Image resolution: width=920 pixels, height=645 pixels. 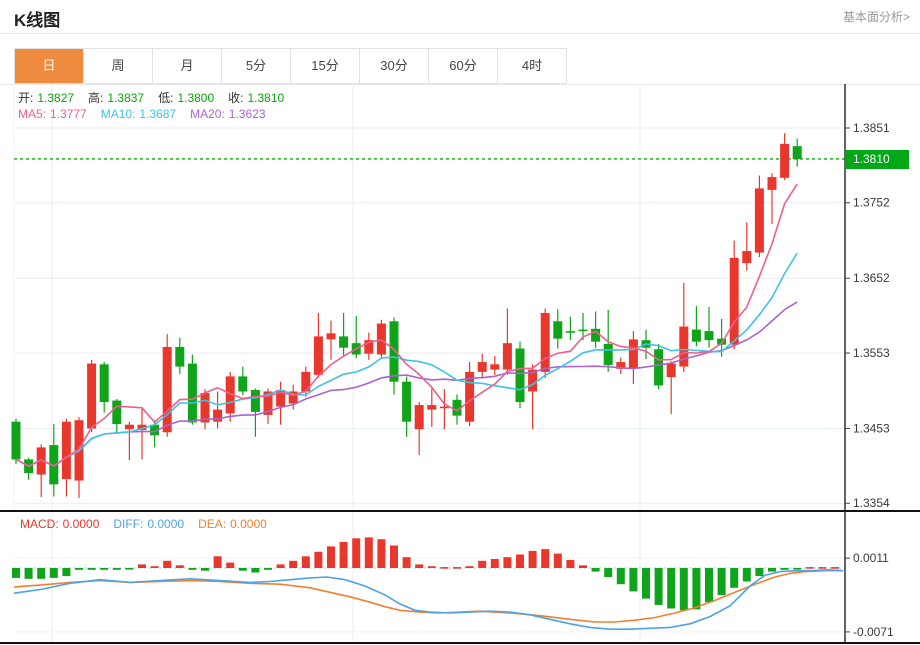 What do you see at coordinates (26, 98) in the screenshot?
I see `legend-label: 开:` at bounding box center [26, 98].